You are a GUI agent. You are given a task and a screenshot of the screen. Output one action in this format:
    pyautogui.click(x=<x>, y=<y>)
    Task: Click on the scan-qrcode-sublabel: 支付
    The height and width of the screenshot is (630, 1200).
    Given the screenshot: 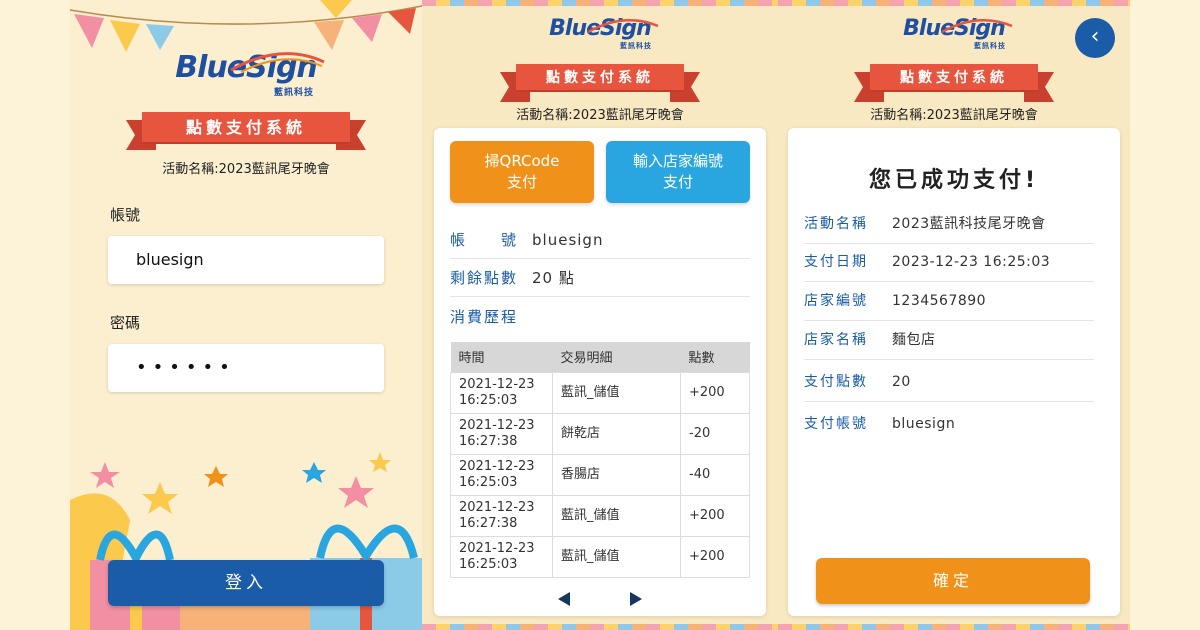 What is the action you would take?
    pyautogui.click(x=521, y=182)
    